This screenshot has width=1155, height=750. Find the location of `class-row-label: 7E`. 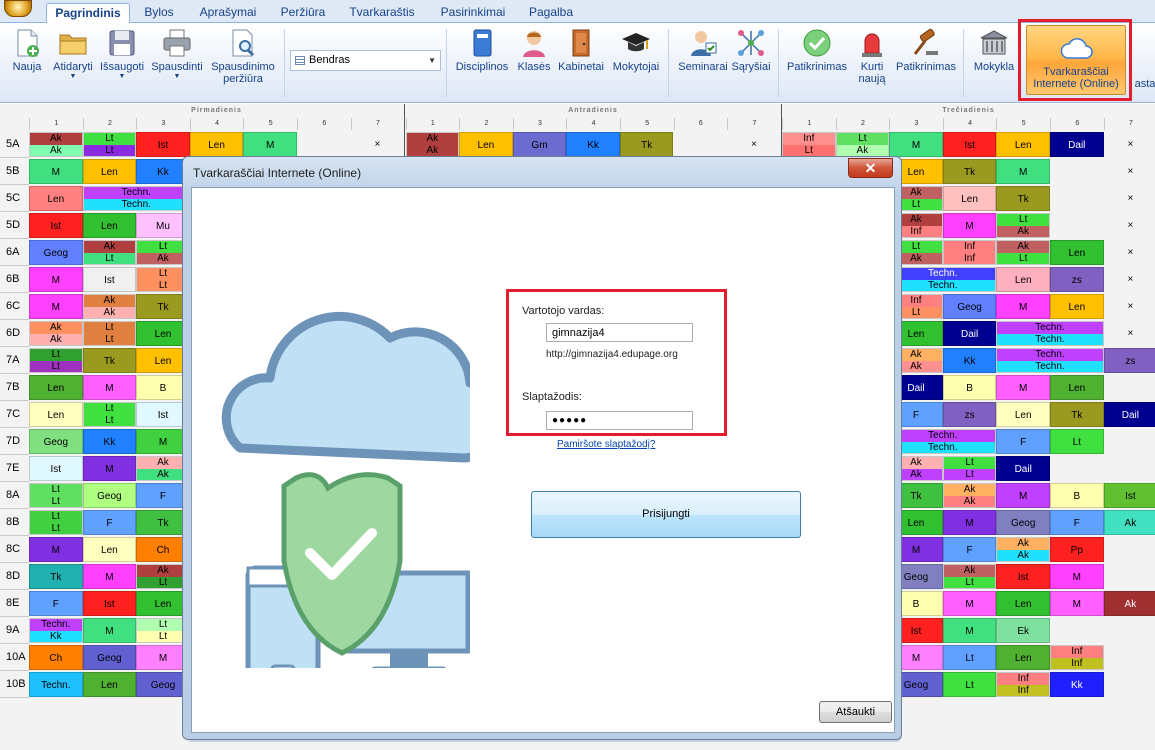

class-row-label: 7E is located at coordinates (14, 468).